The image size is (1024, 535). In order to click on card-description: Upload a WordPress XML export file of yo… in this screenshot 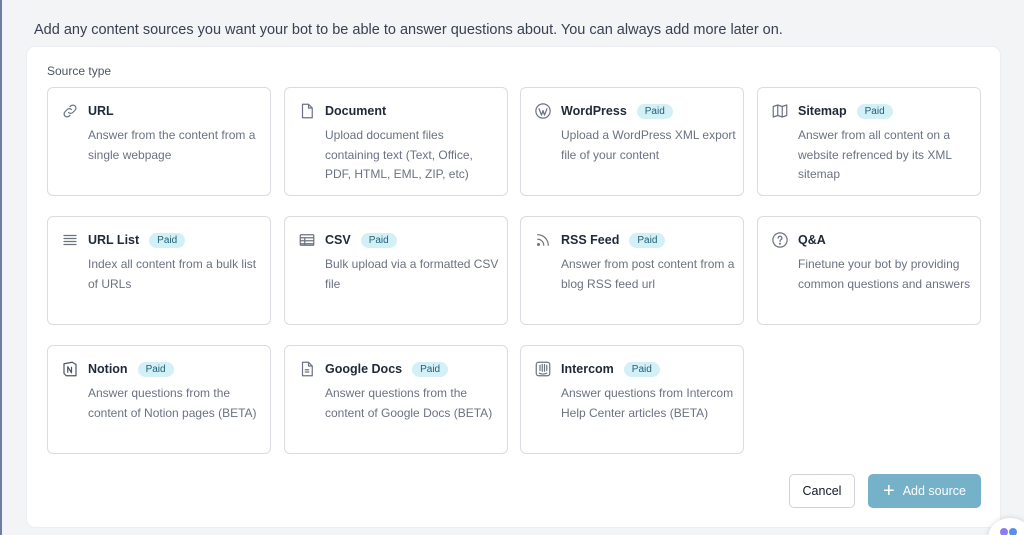, I will do `click(648, 145)`.